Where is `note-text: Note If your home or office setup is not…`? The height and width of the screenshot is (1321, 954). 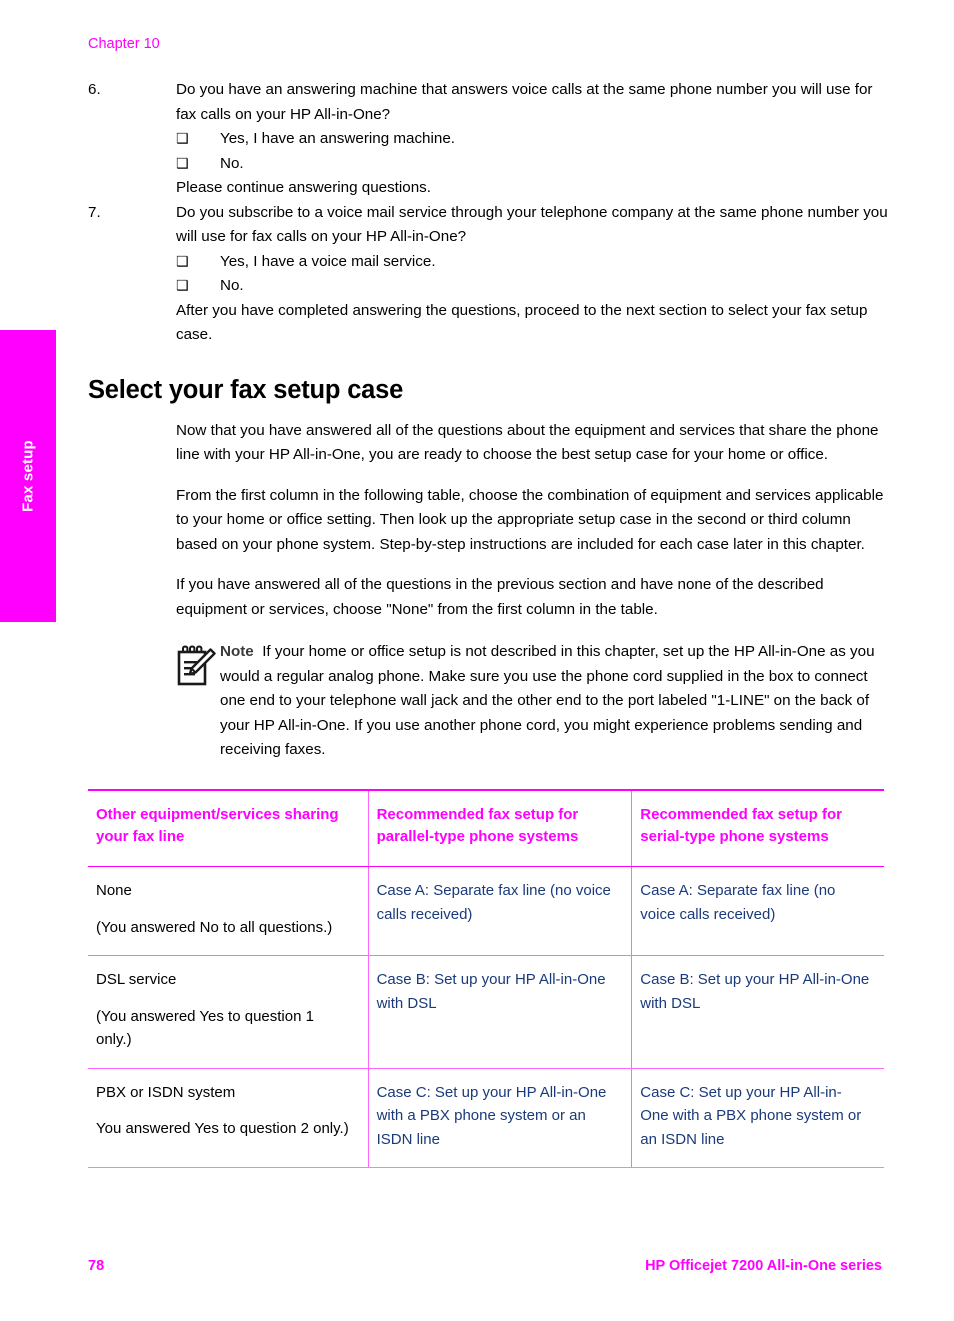
note-text: Note If your home or office setup is not… is located at coordinates (554, 701).